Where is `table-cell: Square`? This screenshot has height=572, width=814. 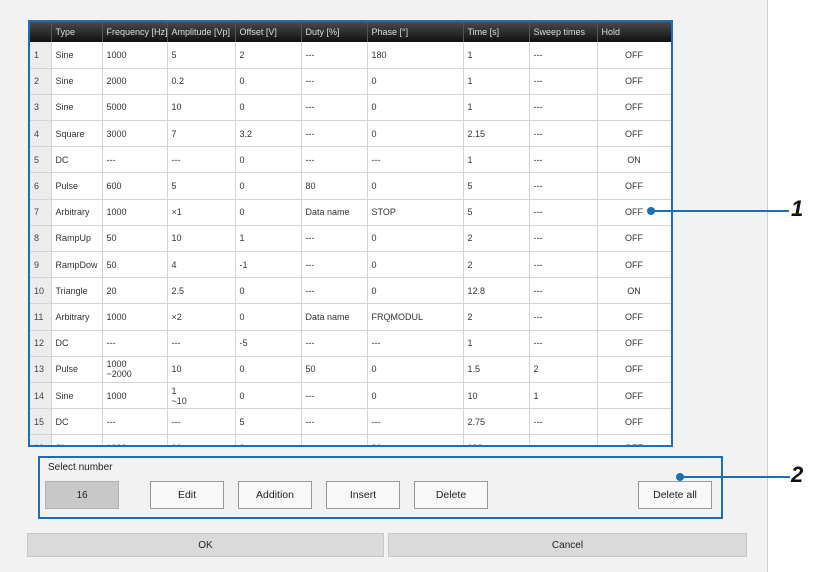
table-cell: Square is located at coordinates (77, 134).